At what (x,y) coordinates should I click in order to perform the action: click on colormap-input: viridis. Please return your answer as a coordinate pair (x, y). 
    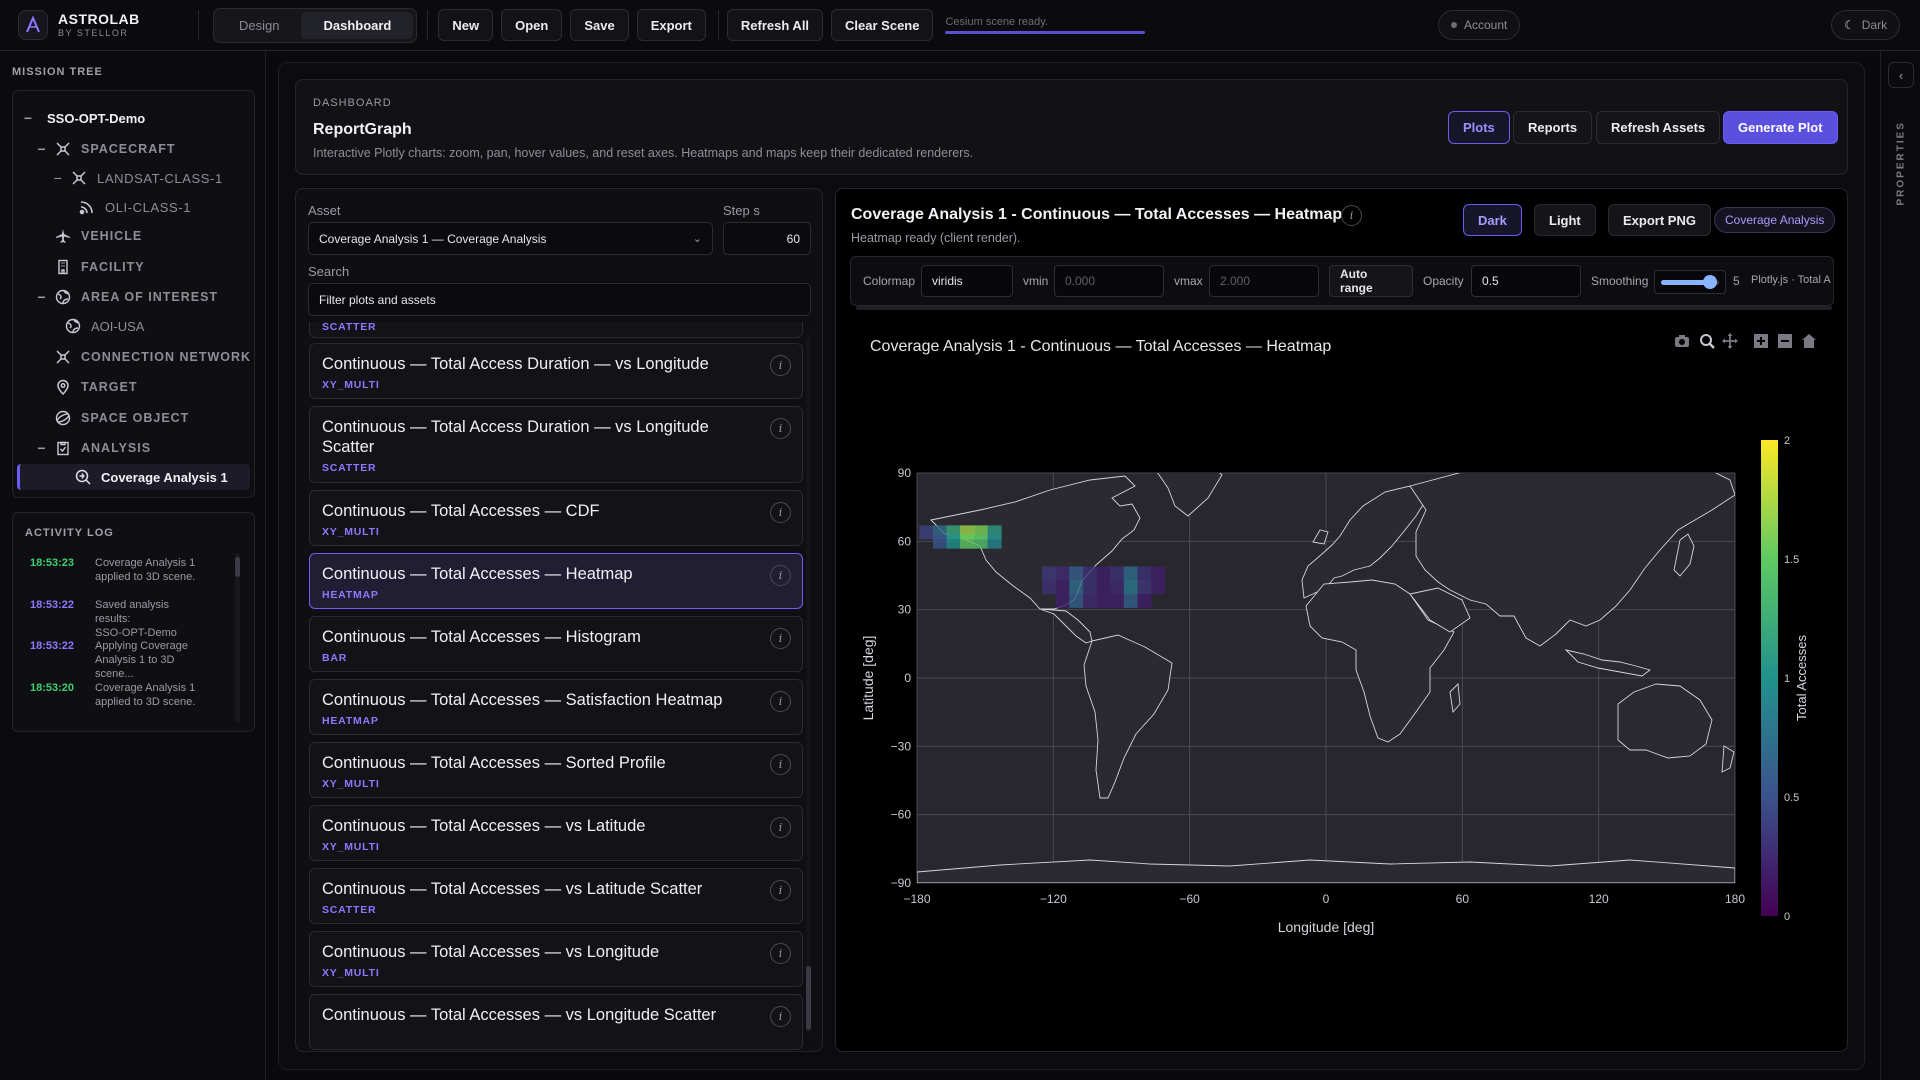
    Looking at the image, I should click on (967, 281).